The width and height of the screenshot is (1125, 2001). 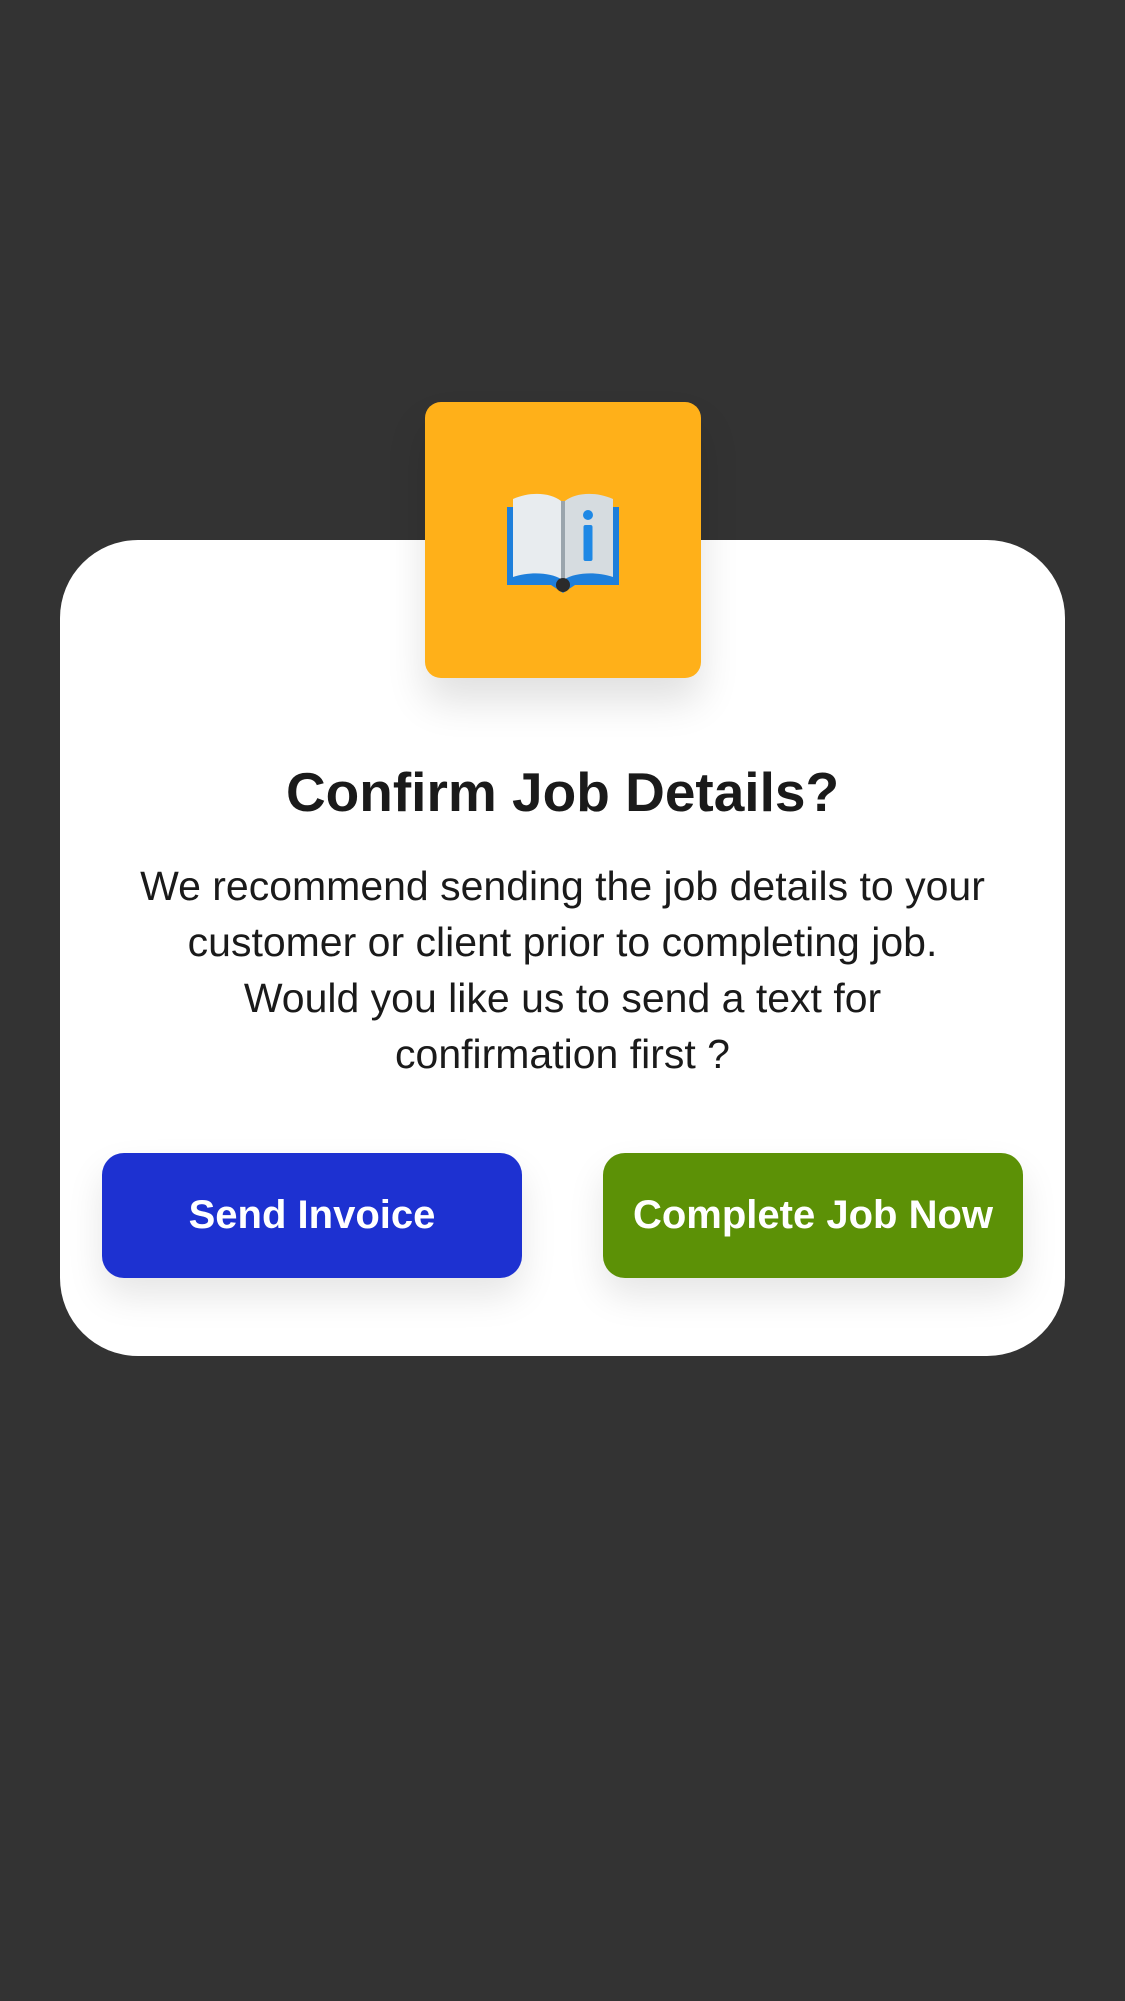 I want to click on send-invoice-button: Send Invoice, so click(x=312, y=1215).